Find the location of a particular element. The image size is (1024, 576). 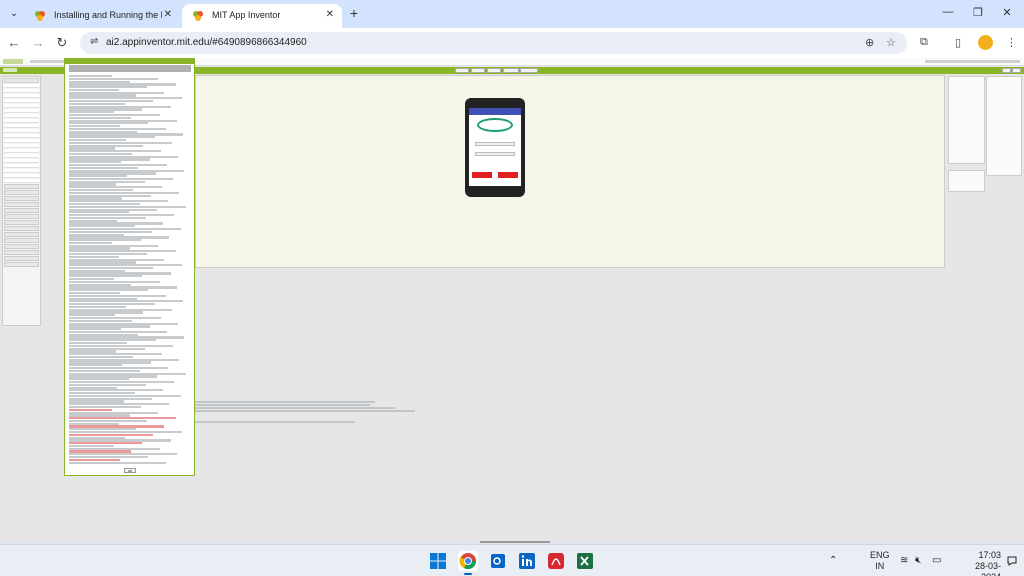

horizontal-scrollbar is located at coordinates (515, 542).